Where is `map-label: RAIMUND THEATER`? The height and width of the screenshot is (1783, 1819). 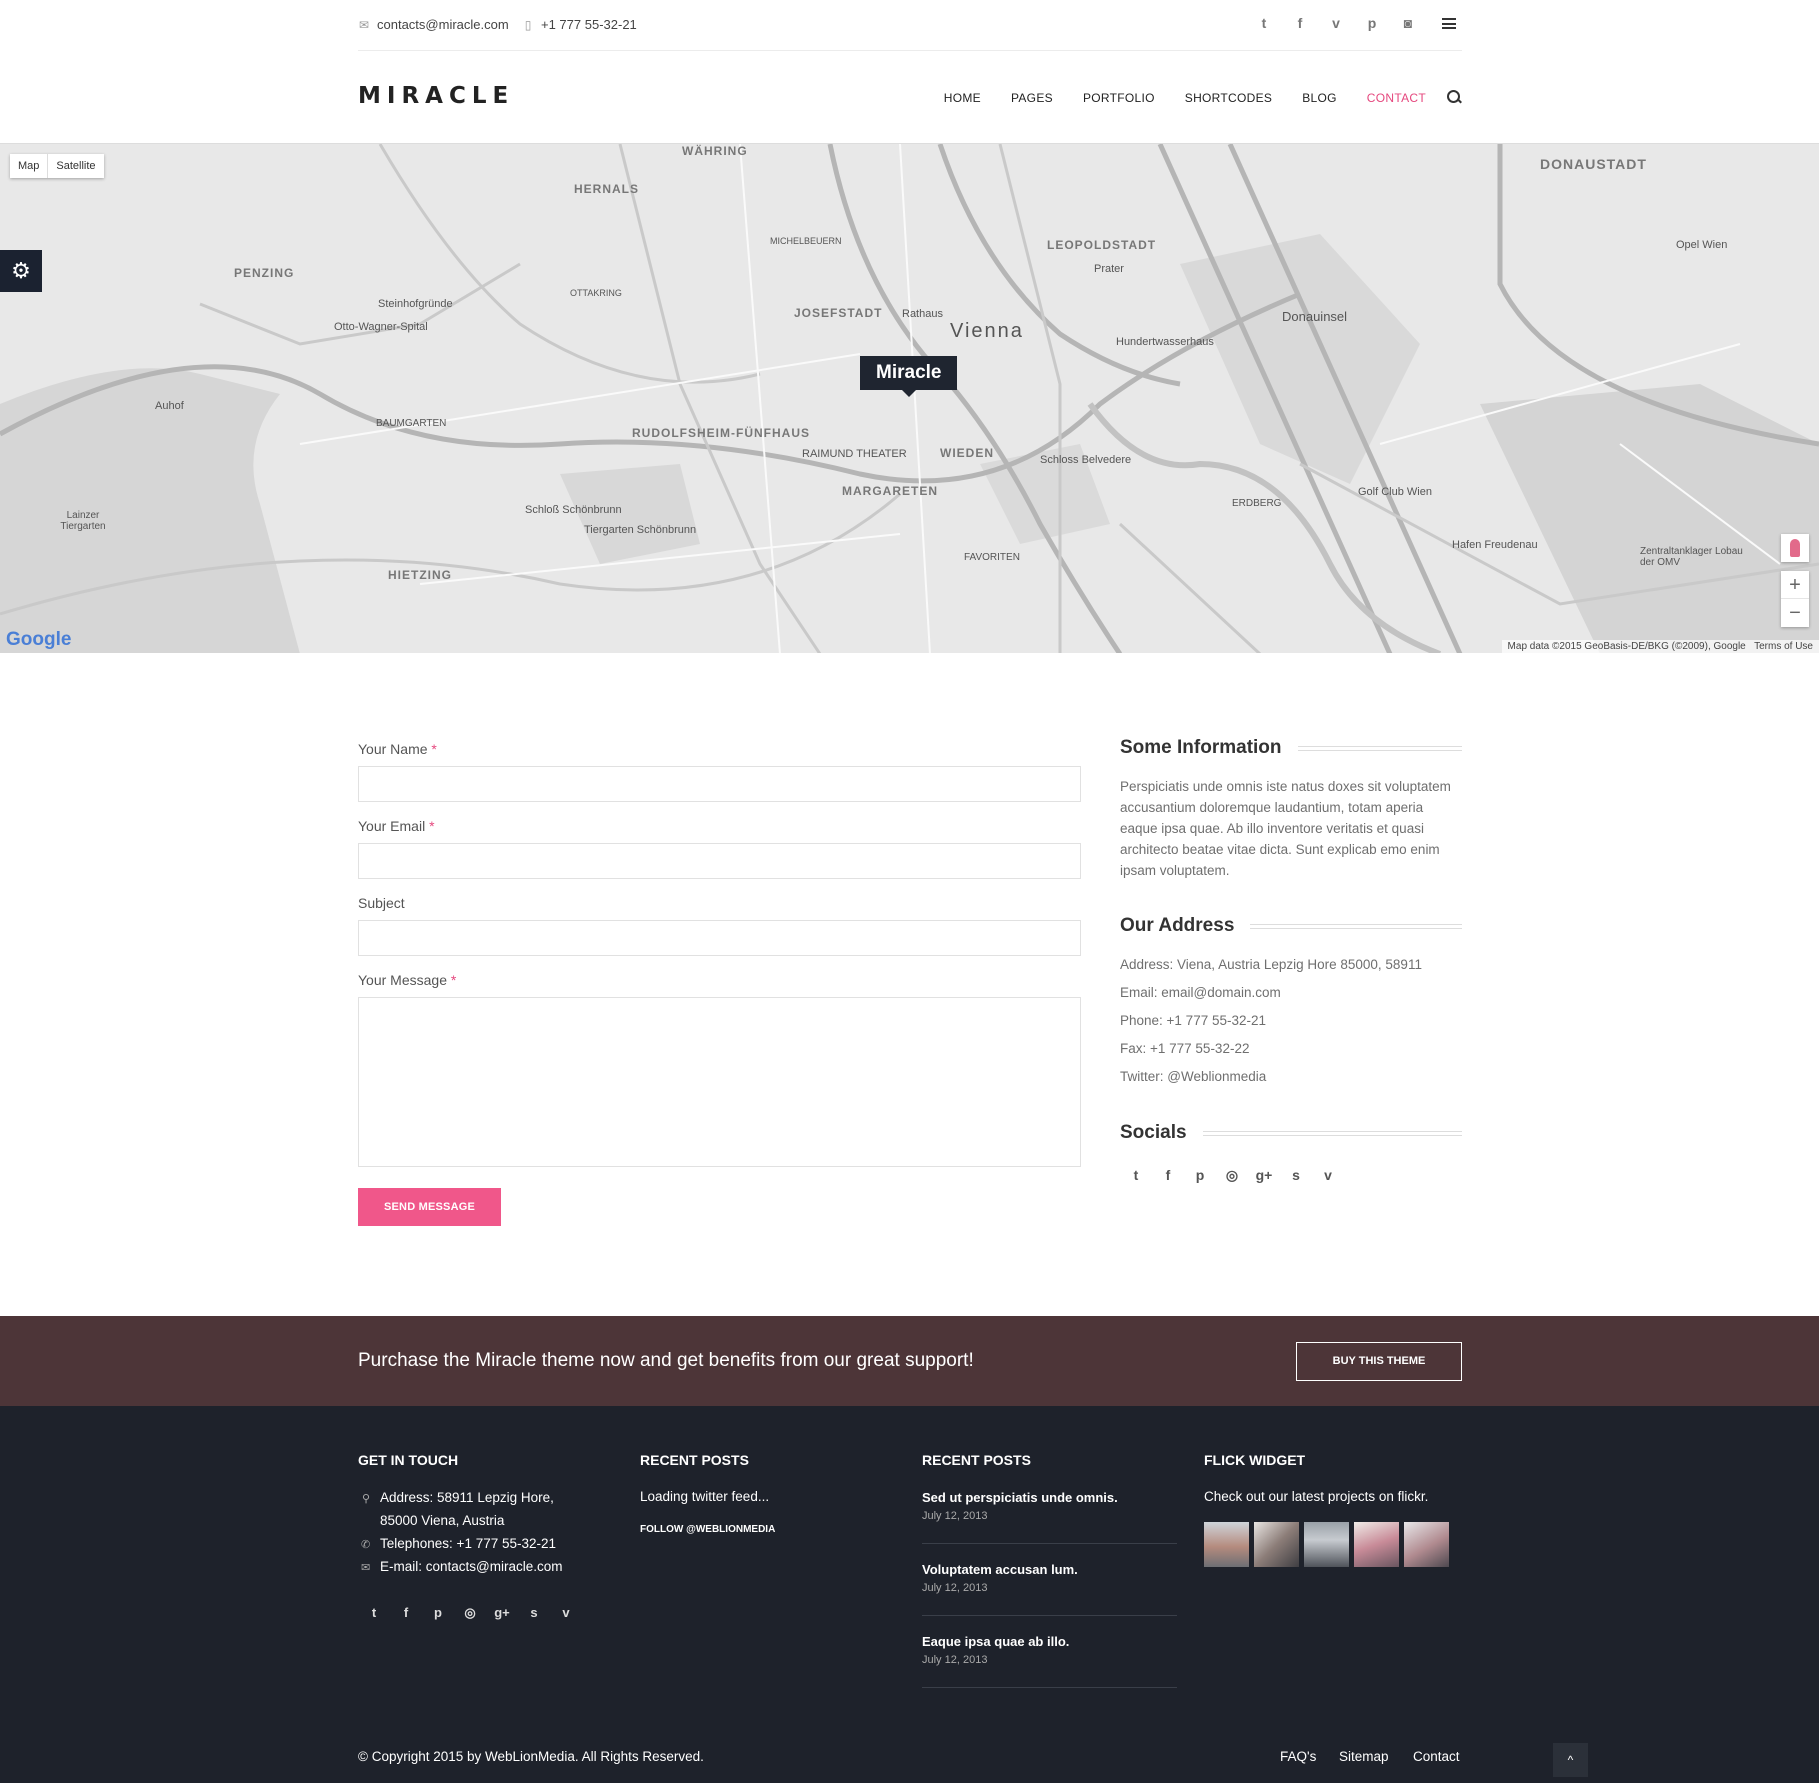
map-label: RAIMUND THEATER is located at coordinates (854, 454).